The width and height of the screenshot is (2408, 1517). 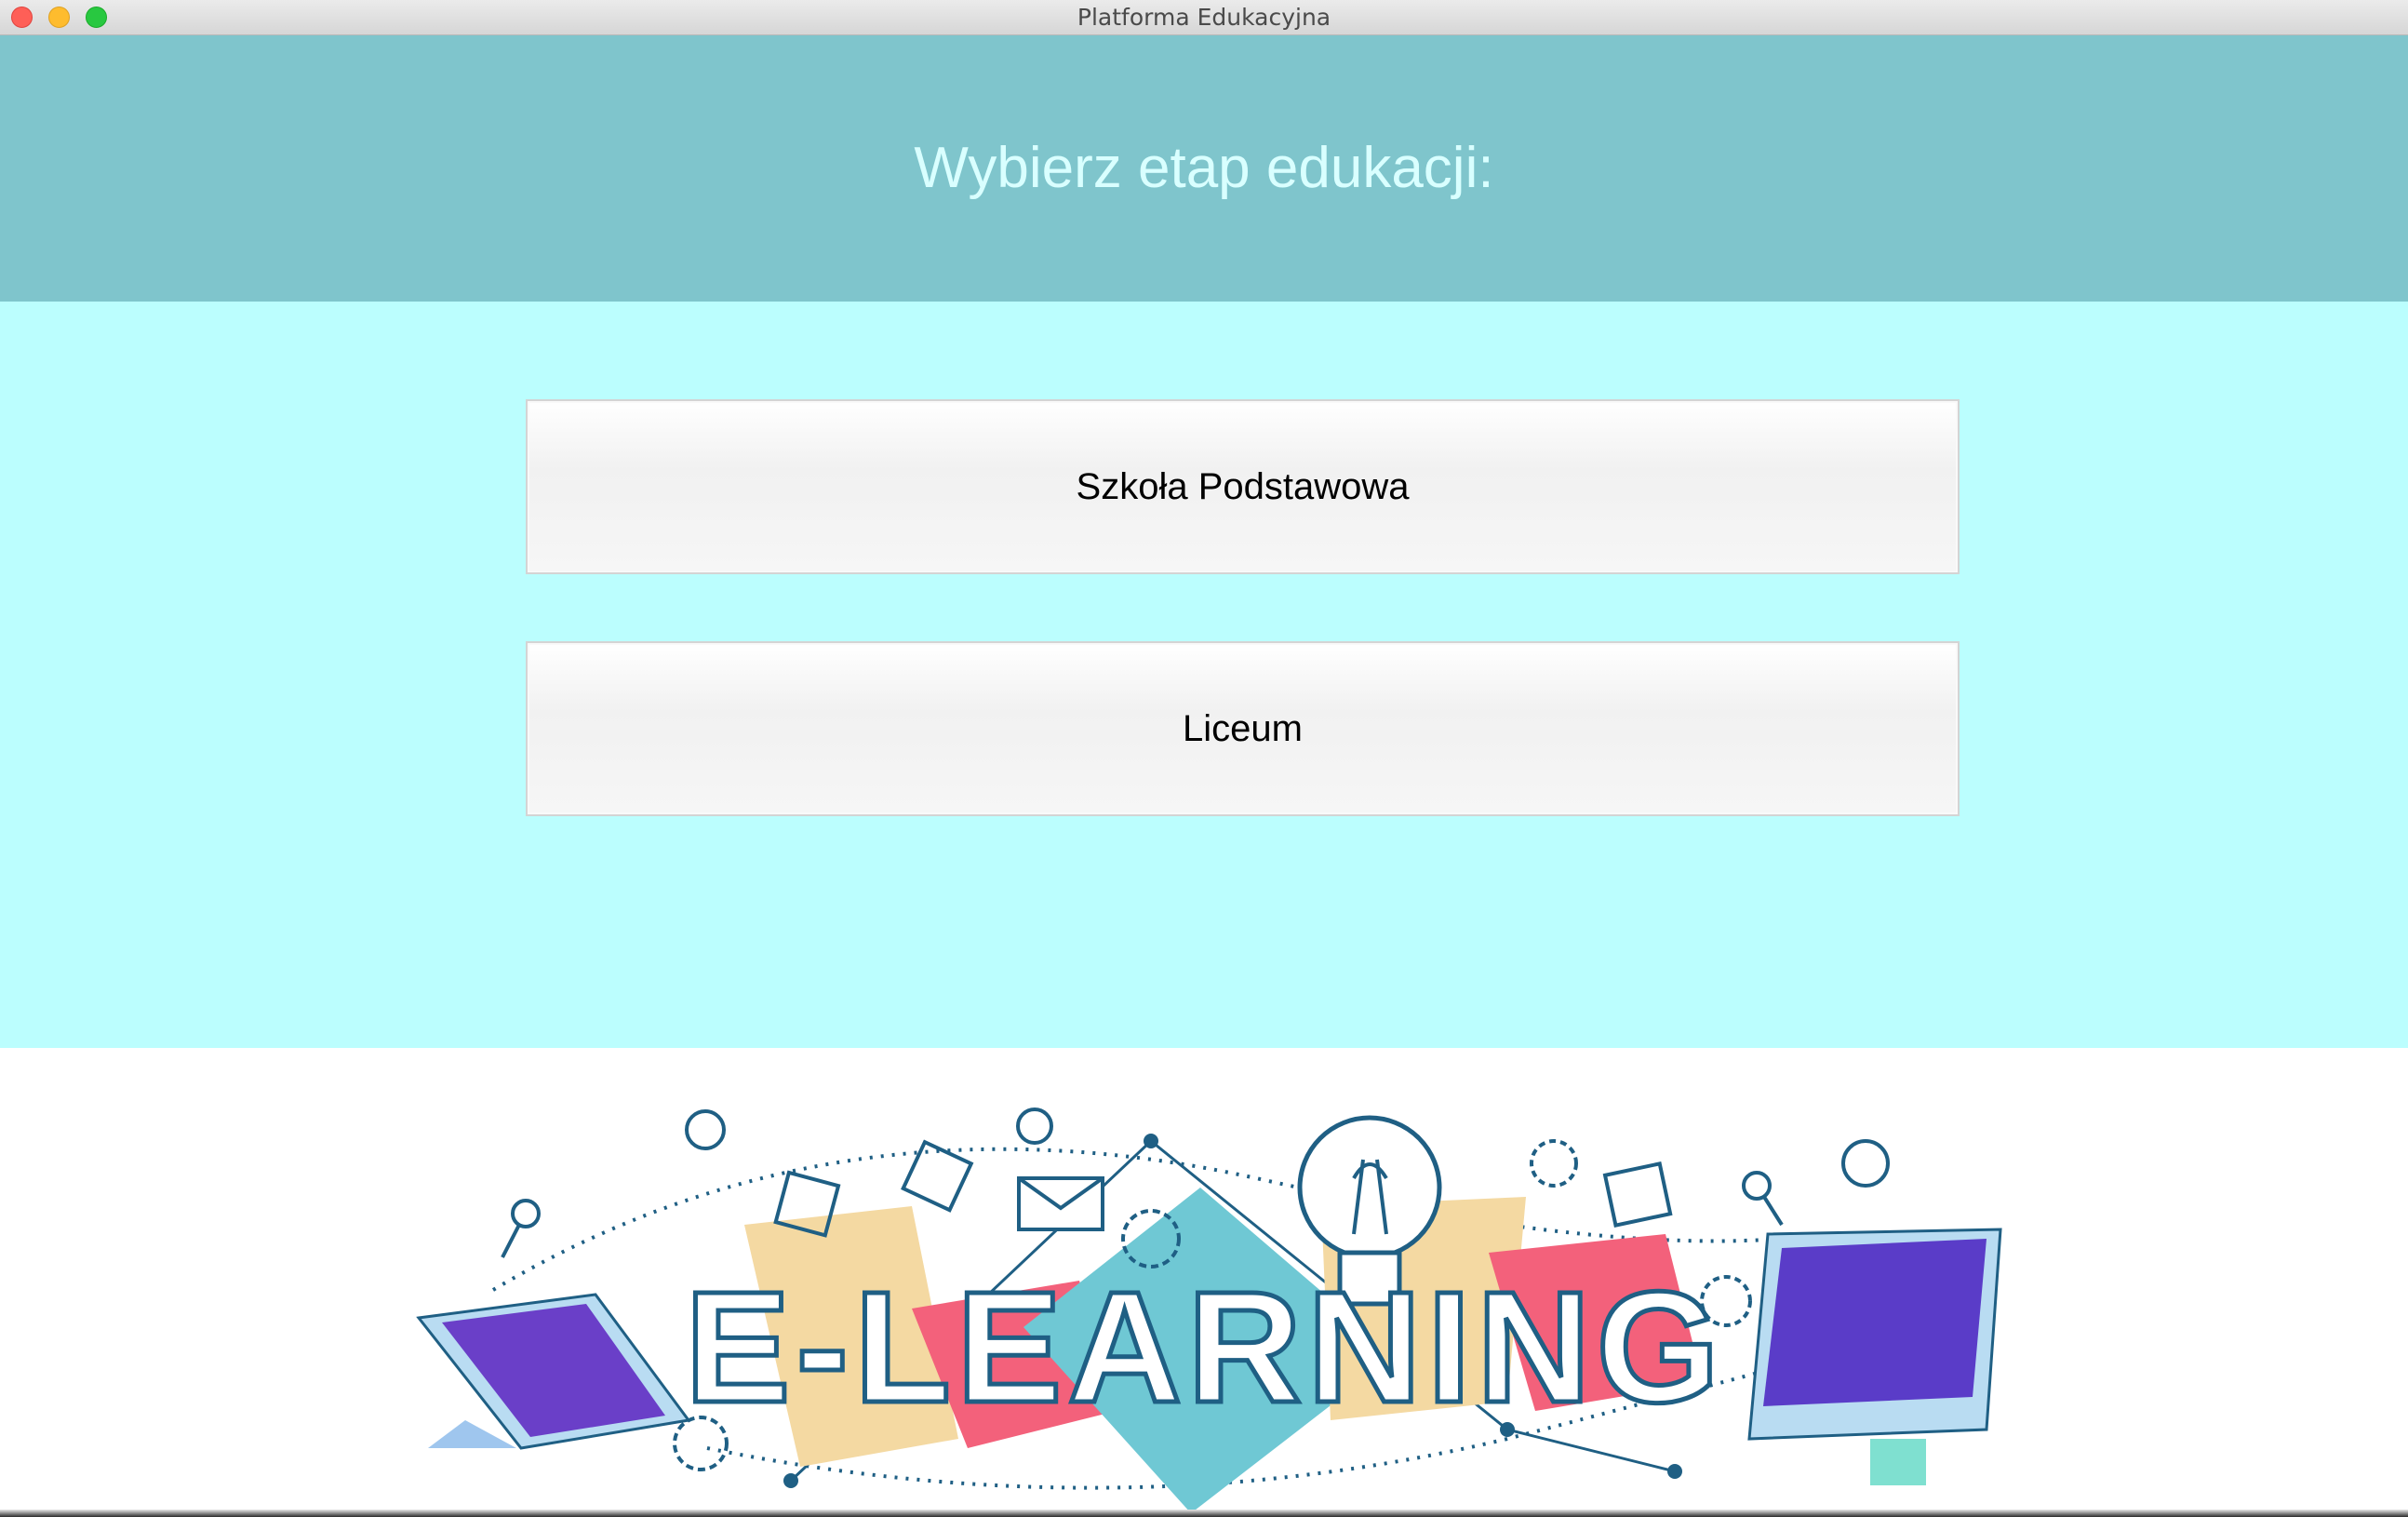 I want to click on window-title: Platforma Edukacyjna, so click(x=1204, y=17).